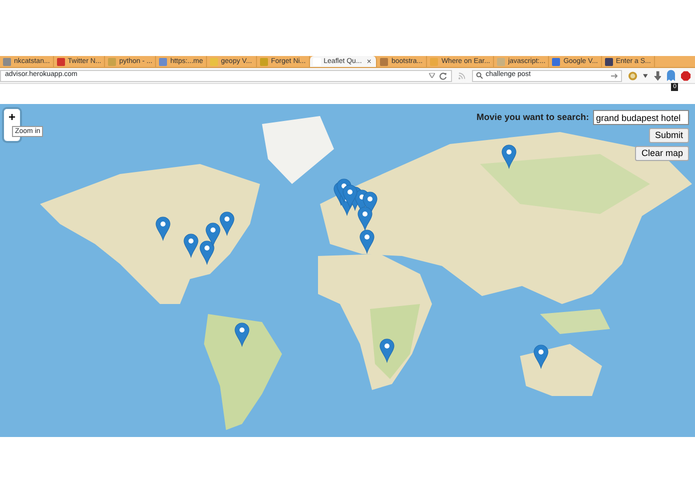 Image resolution: width=695 pixels, height=494 pixels. What do you see at coordinates (462, 76) in the screenshot?
I see `feed-icon` at bounding box center [462, 76].